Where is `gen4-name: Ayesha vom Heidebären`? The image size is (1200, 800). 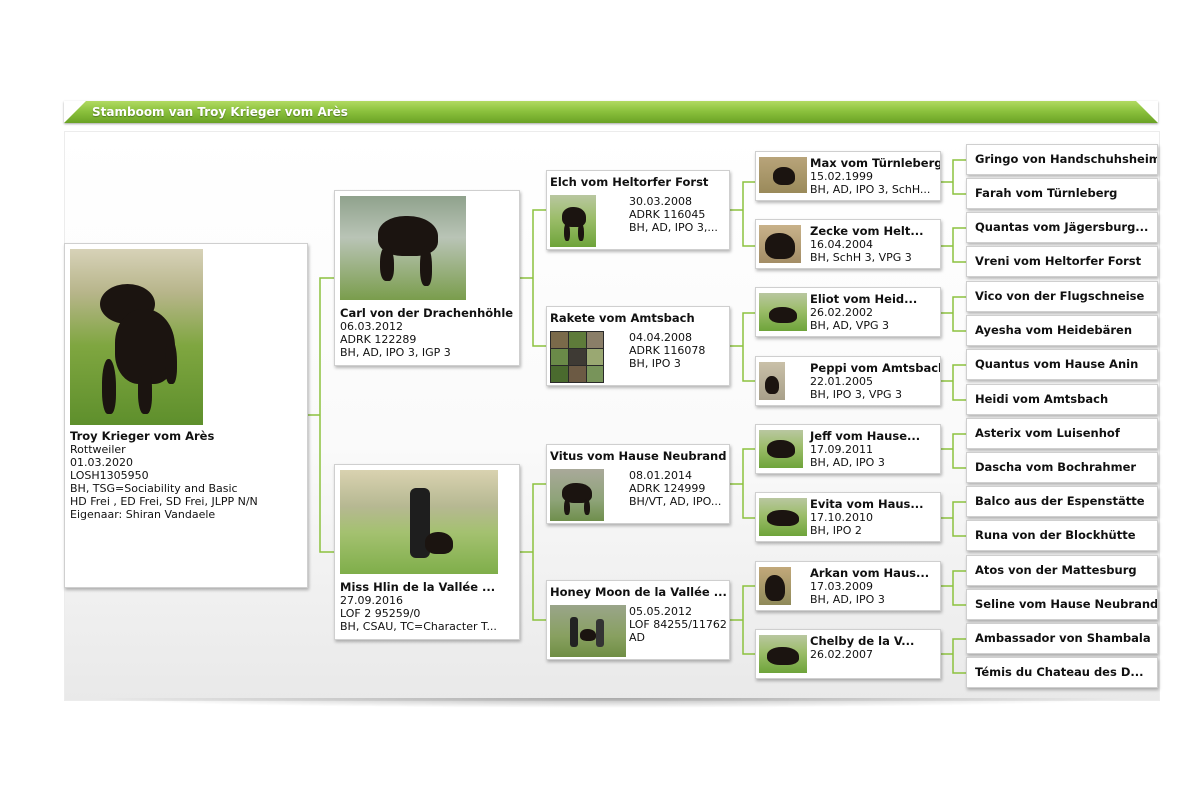 gen4-name: Ayesha vom Heidebären is located at coordinates (1062, 330).